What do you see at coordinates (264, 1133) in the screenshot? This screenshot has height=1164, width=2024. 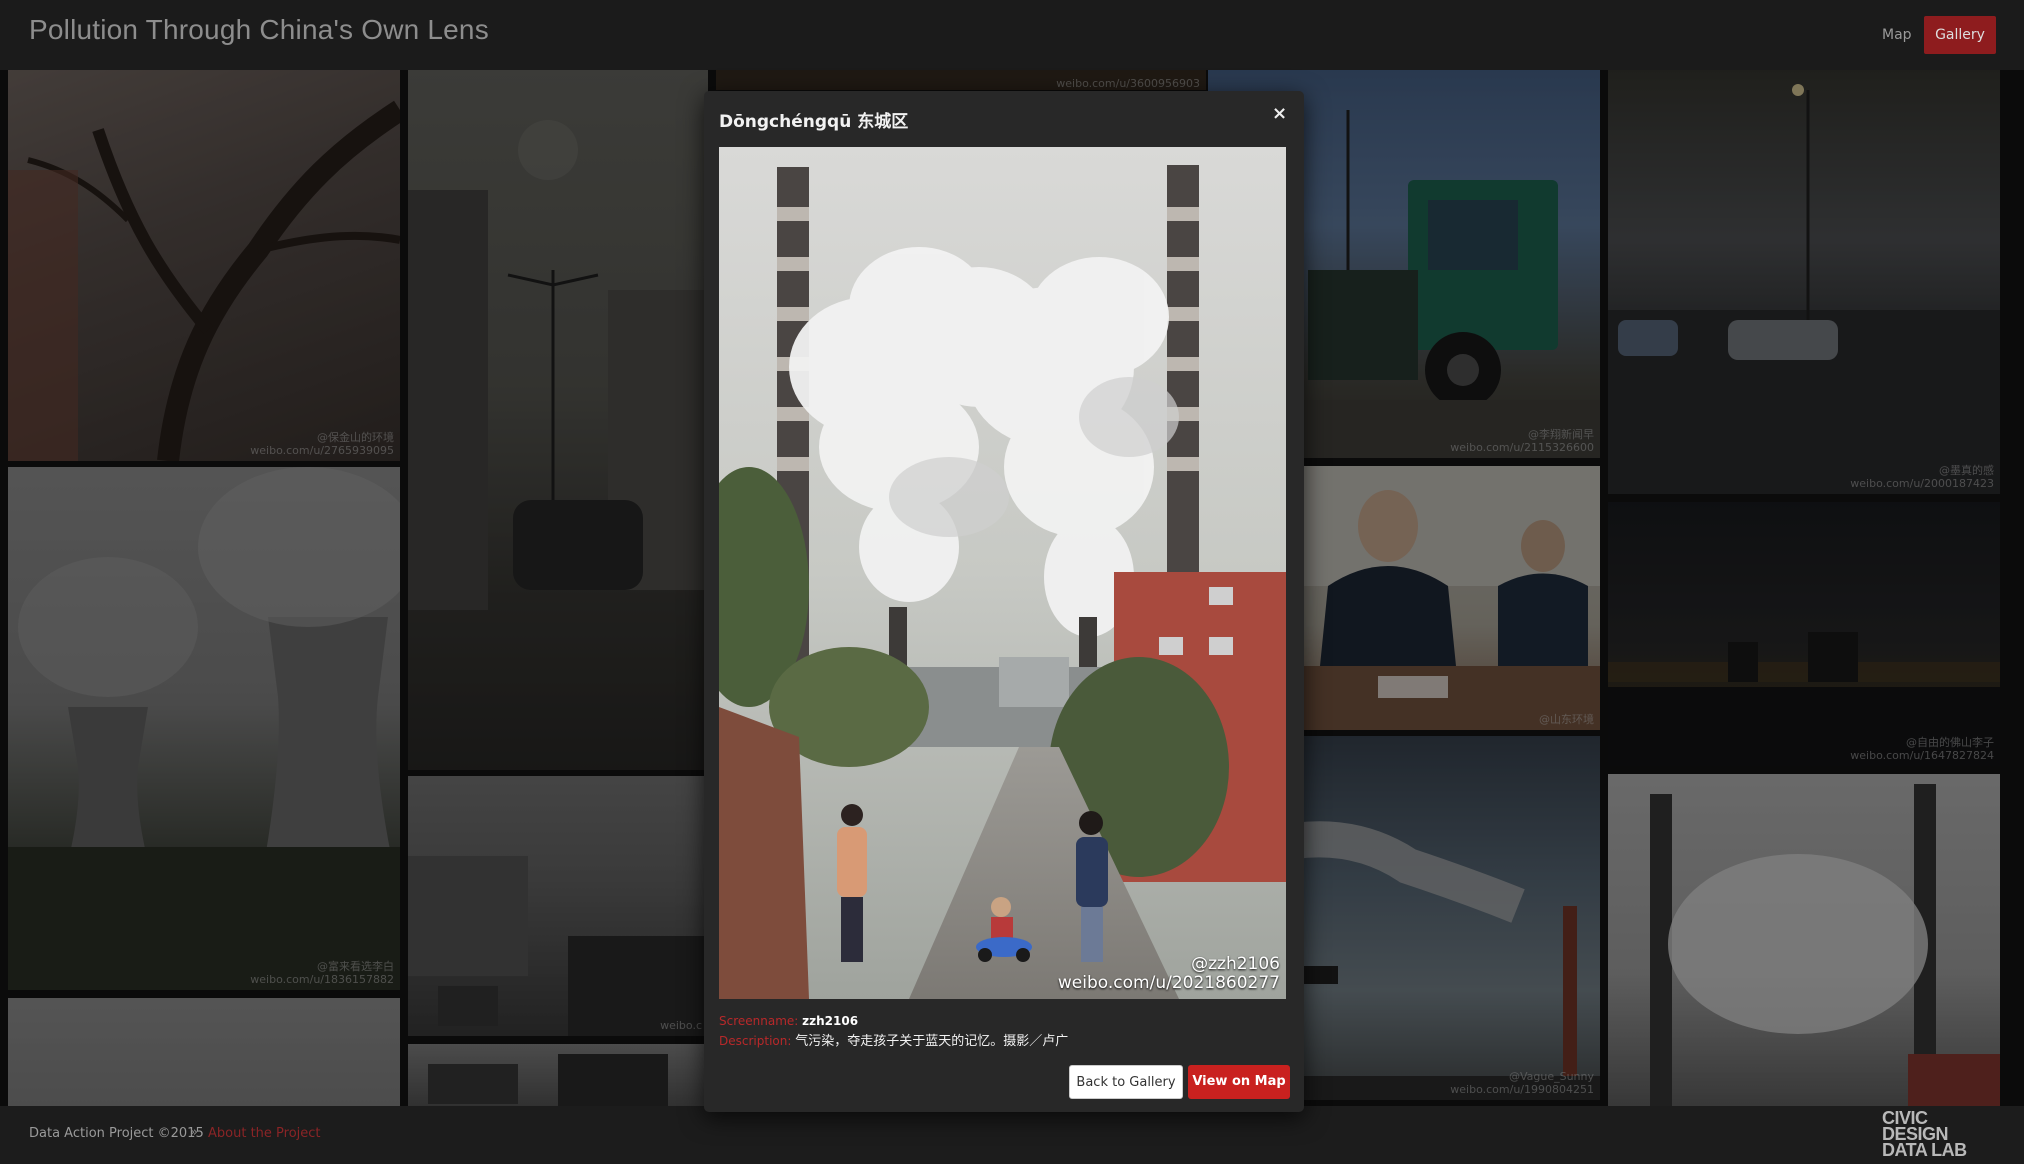 I see `about-project-link: About the Project` at bounding box center [264, 1133].